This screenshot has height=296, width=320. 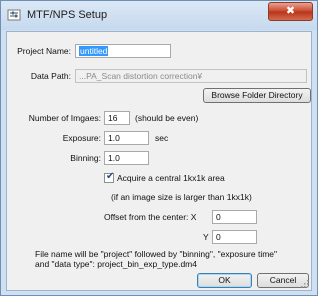 I want to click on project-name-value: untitled, so click(x=94, y=51).